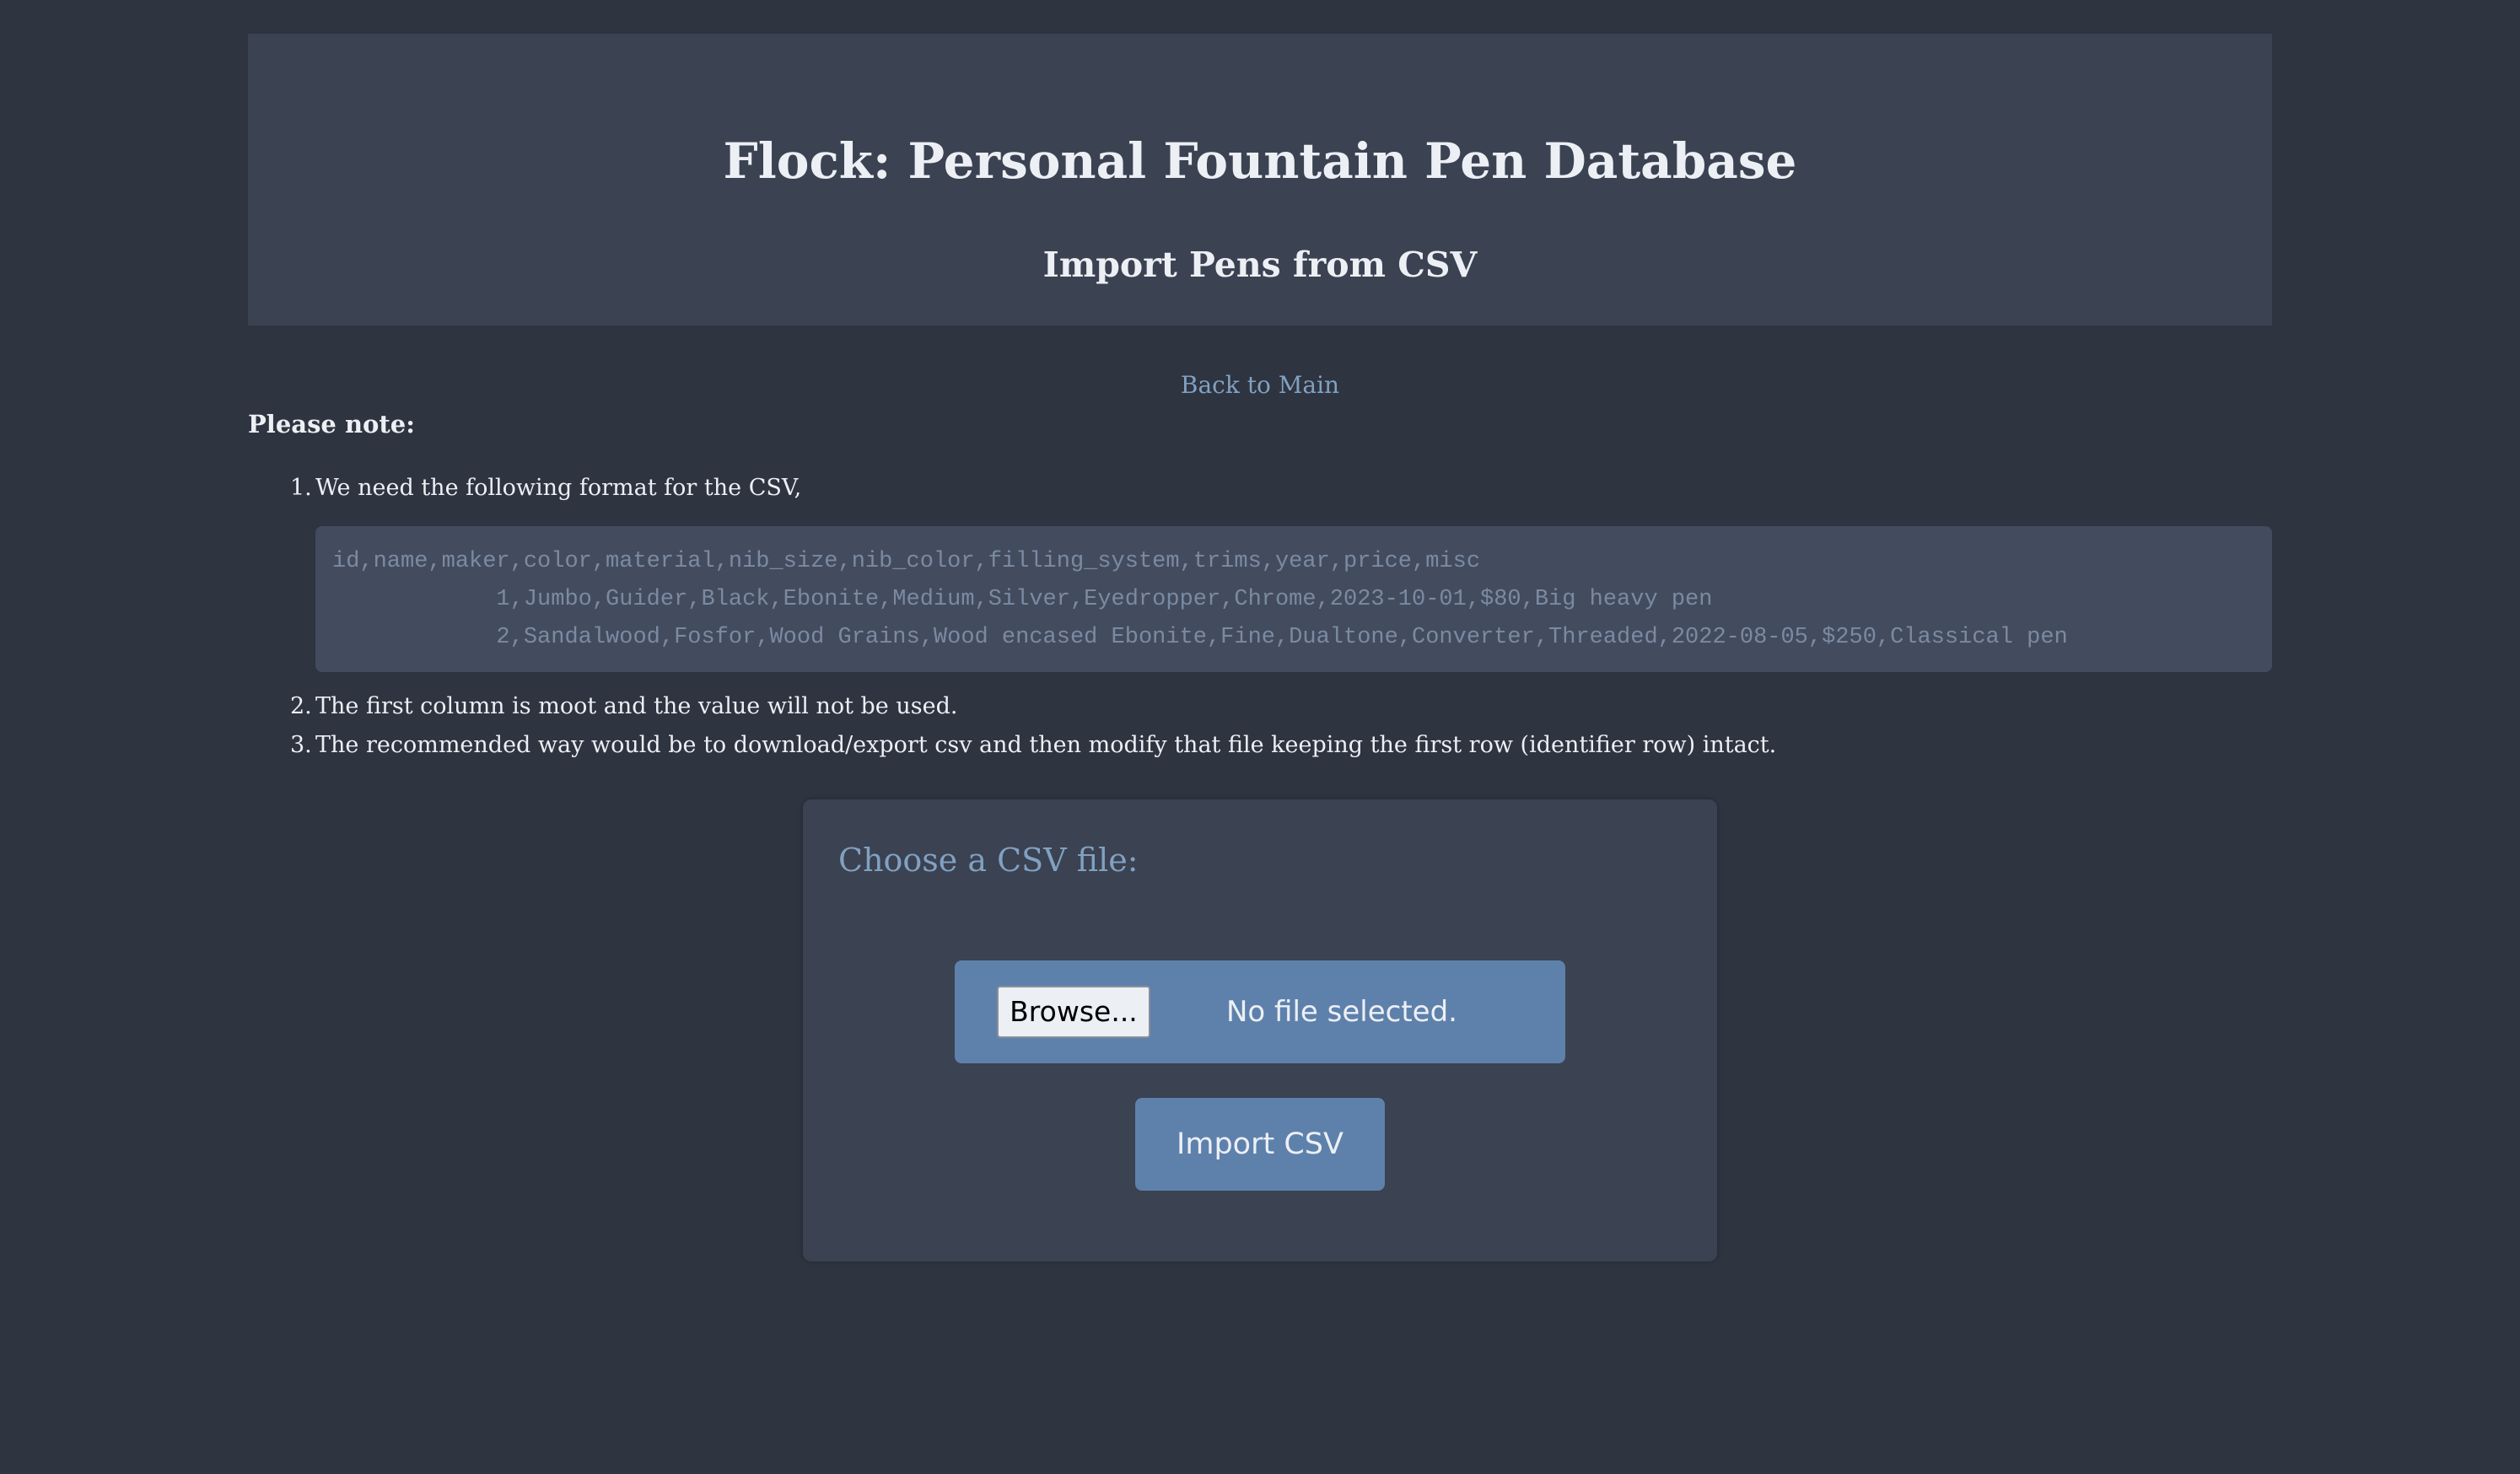 The height and width of the screenshot is (1474, 2520). I want to click on list-item-number: 1., so click(301, 488).